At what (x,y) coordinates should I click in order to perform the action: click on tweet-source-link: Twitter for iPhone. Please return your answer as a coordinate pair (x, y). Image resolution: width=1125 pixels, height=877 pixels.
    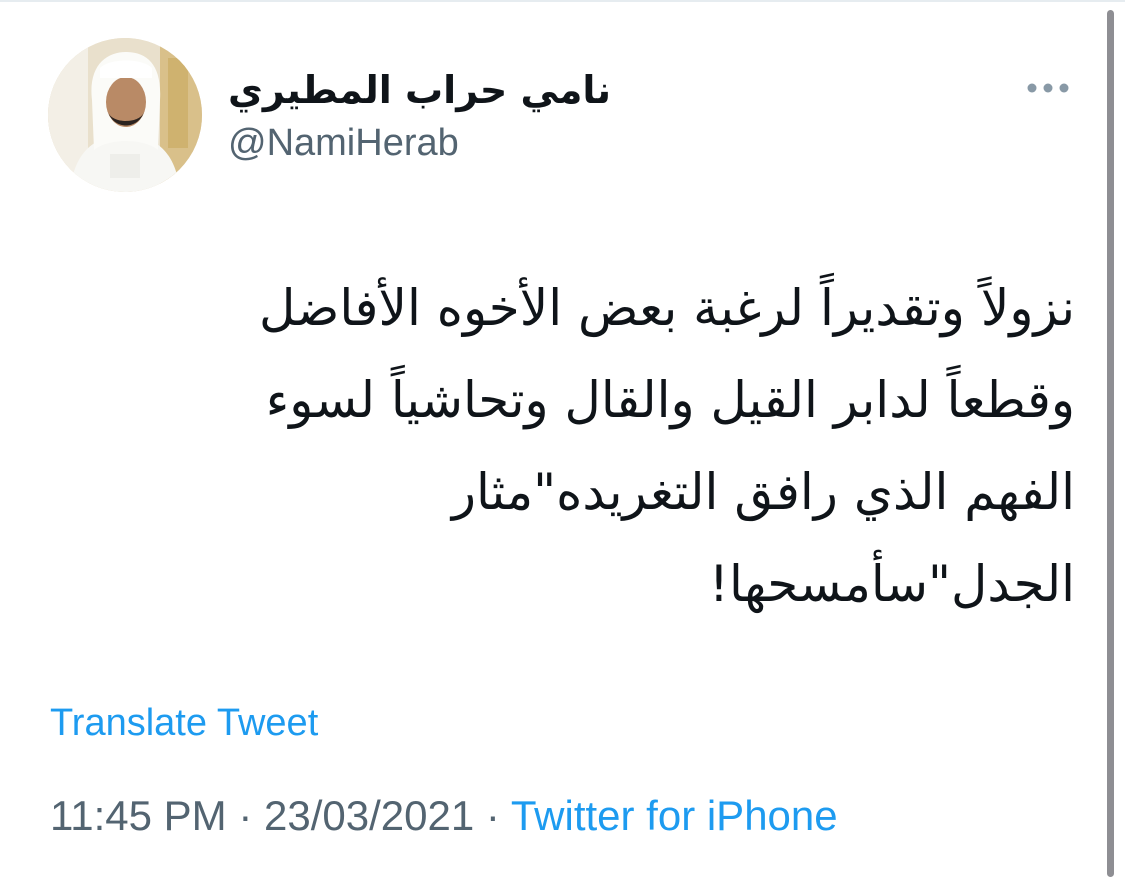
    Looking at the image, I should click on (674, 815).